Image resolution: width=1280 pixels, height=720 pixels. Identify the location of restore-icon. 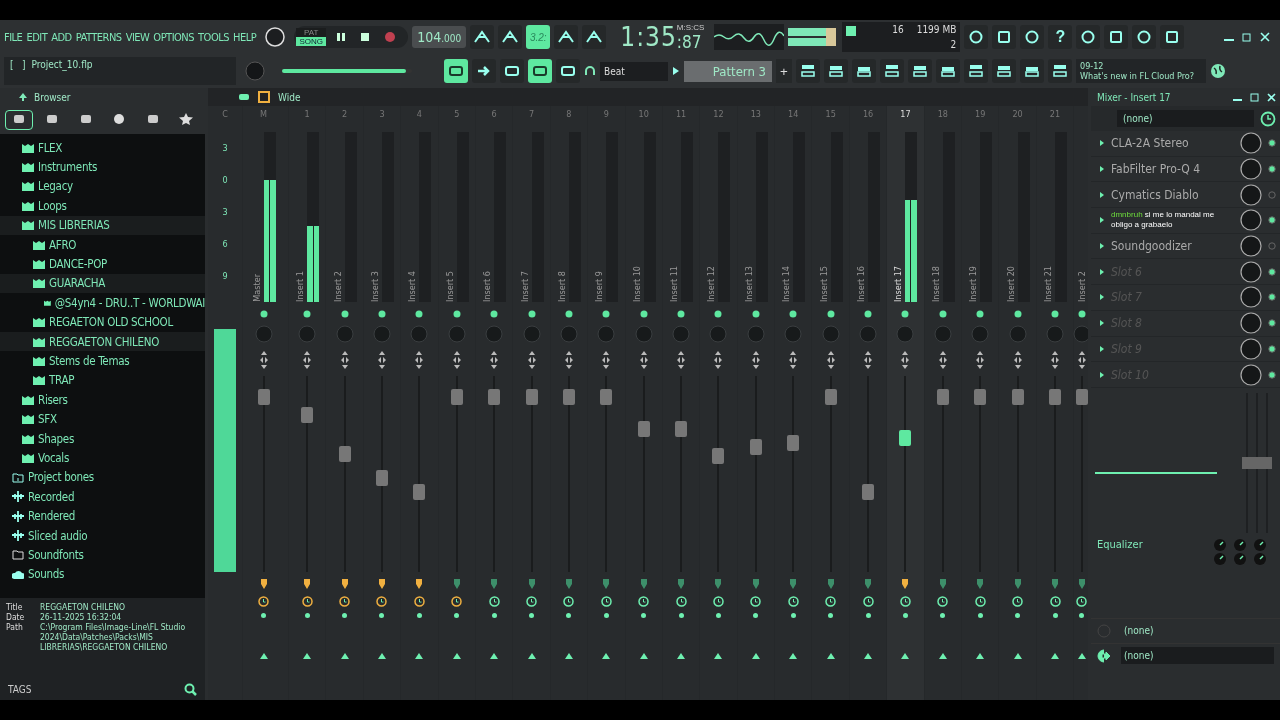
(1247, 37).